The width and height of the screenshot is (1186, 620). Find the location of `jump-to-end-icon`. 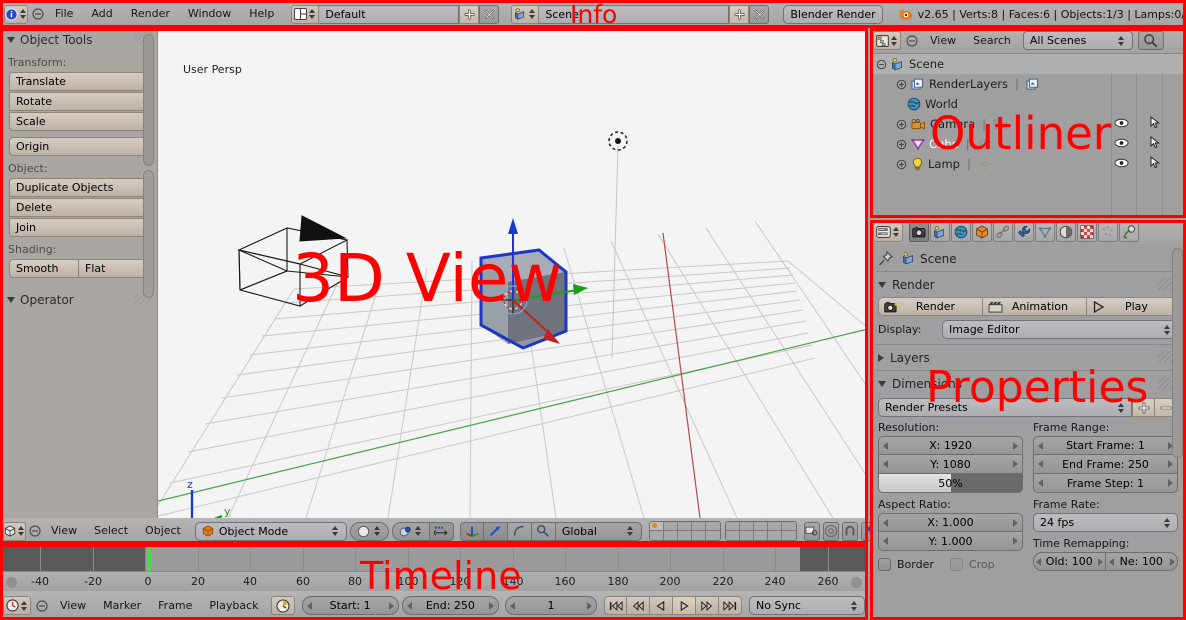

jump-to-end-icon is located at coordinates (731, 605).